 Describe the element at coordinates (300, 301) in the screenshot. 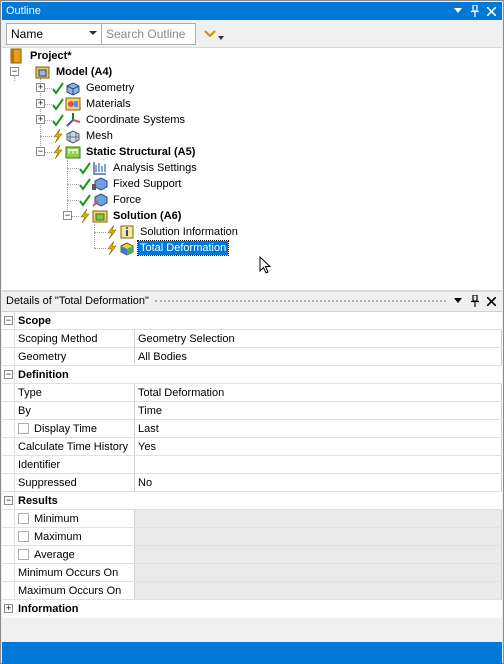

I see `title-grip` at that location.